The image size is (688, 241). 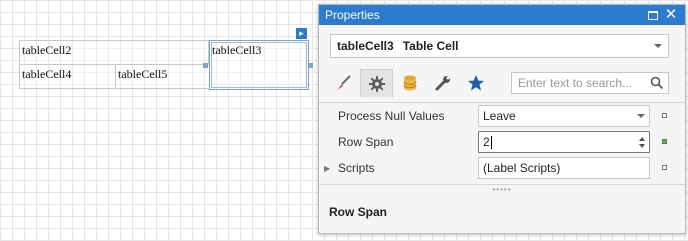 I want to click on property-search-box, so click(x=590, y=83).